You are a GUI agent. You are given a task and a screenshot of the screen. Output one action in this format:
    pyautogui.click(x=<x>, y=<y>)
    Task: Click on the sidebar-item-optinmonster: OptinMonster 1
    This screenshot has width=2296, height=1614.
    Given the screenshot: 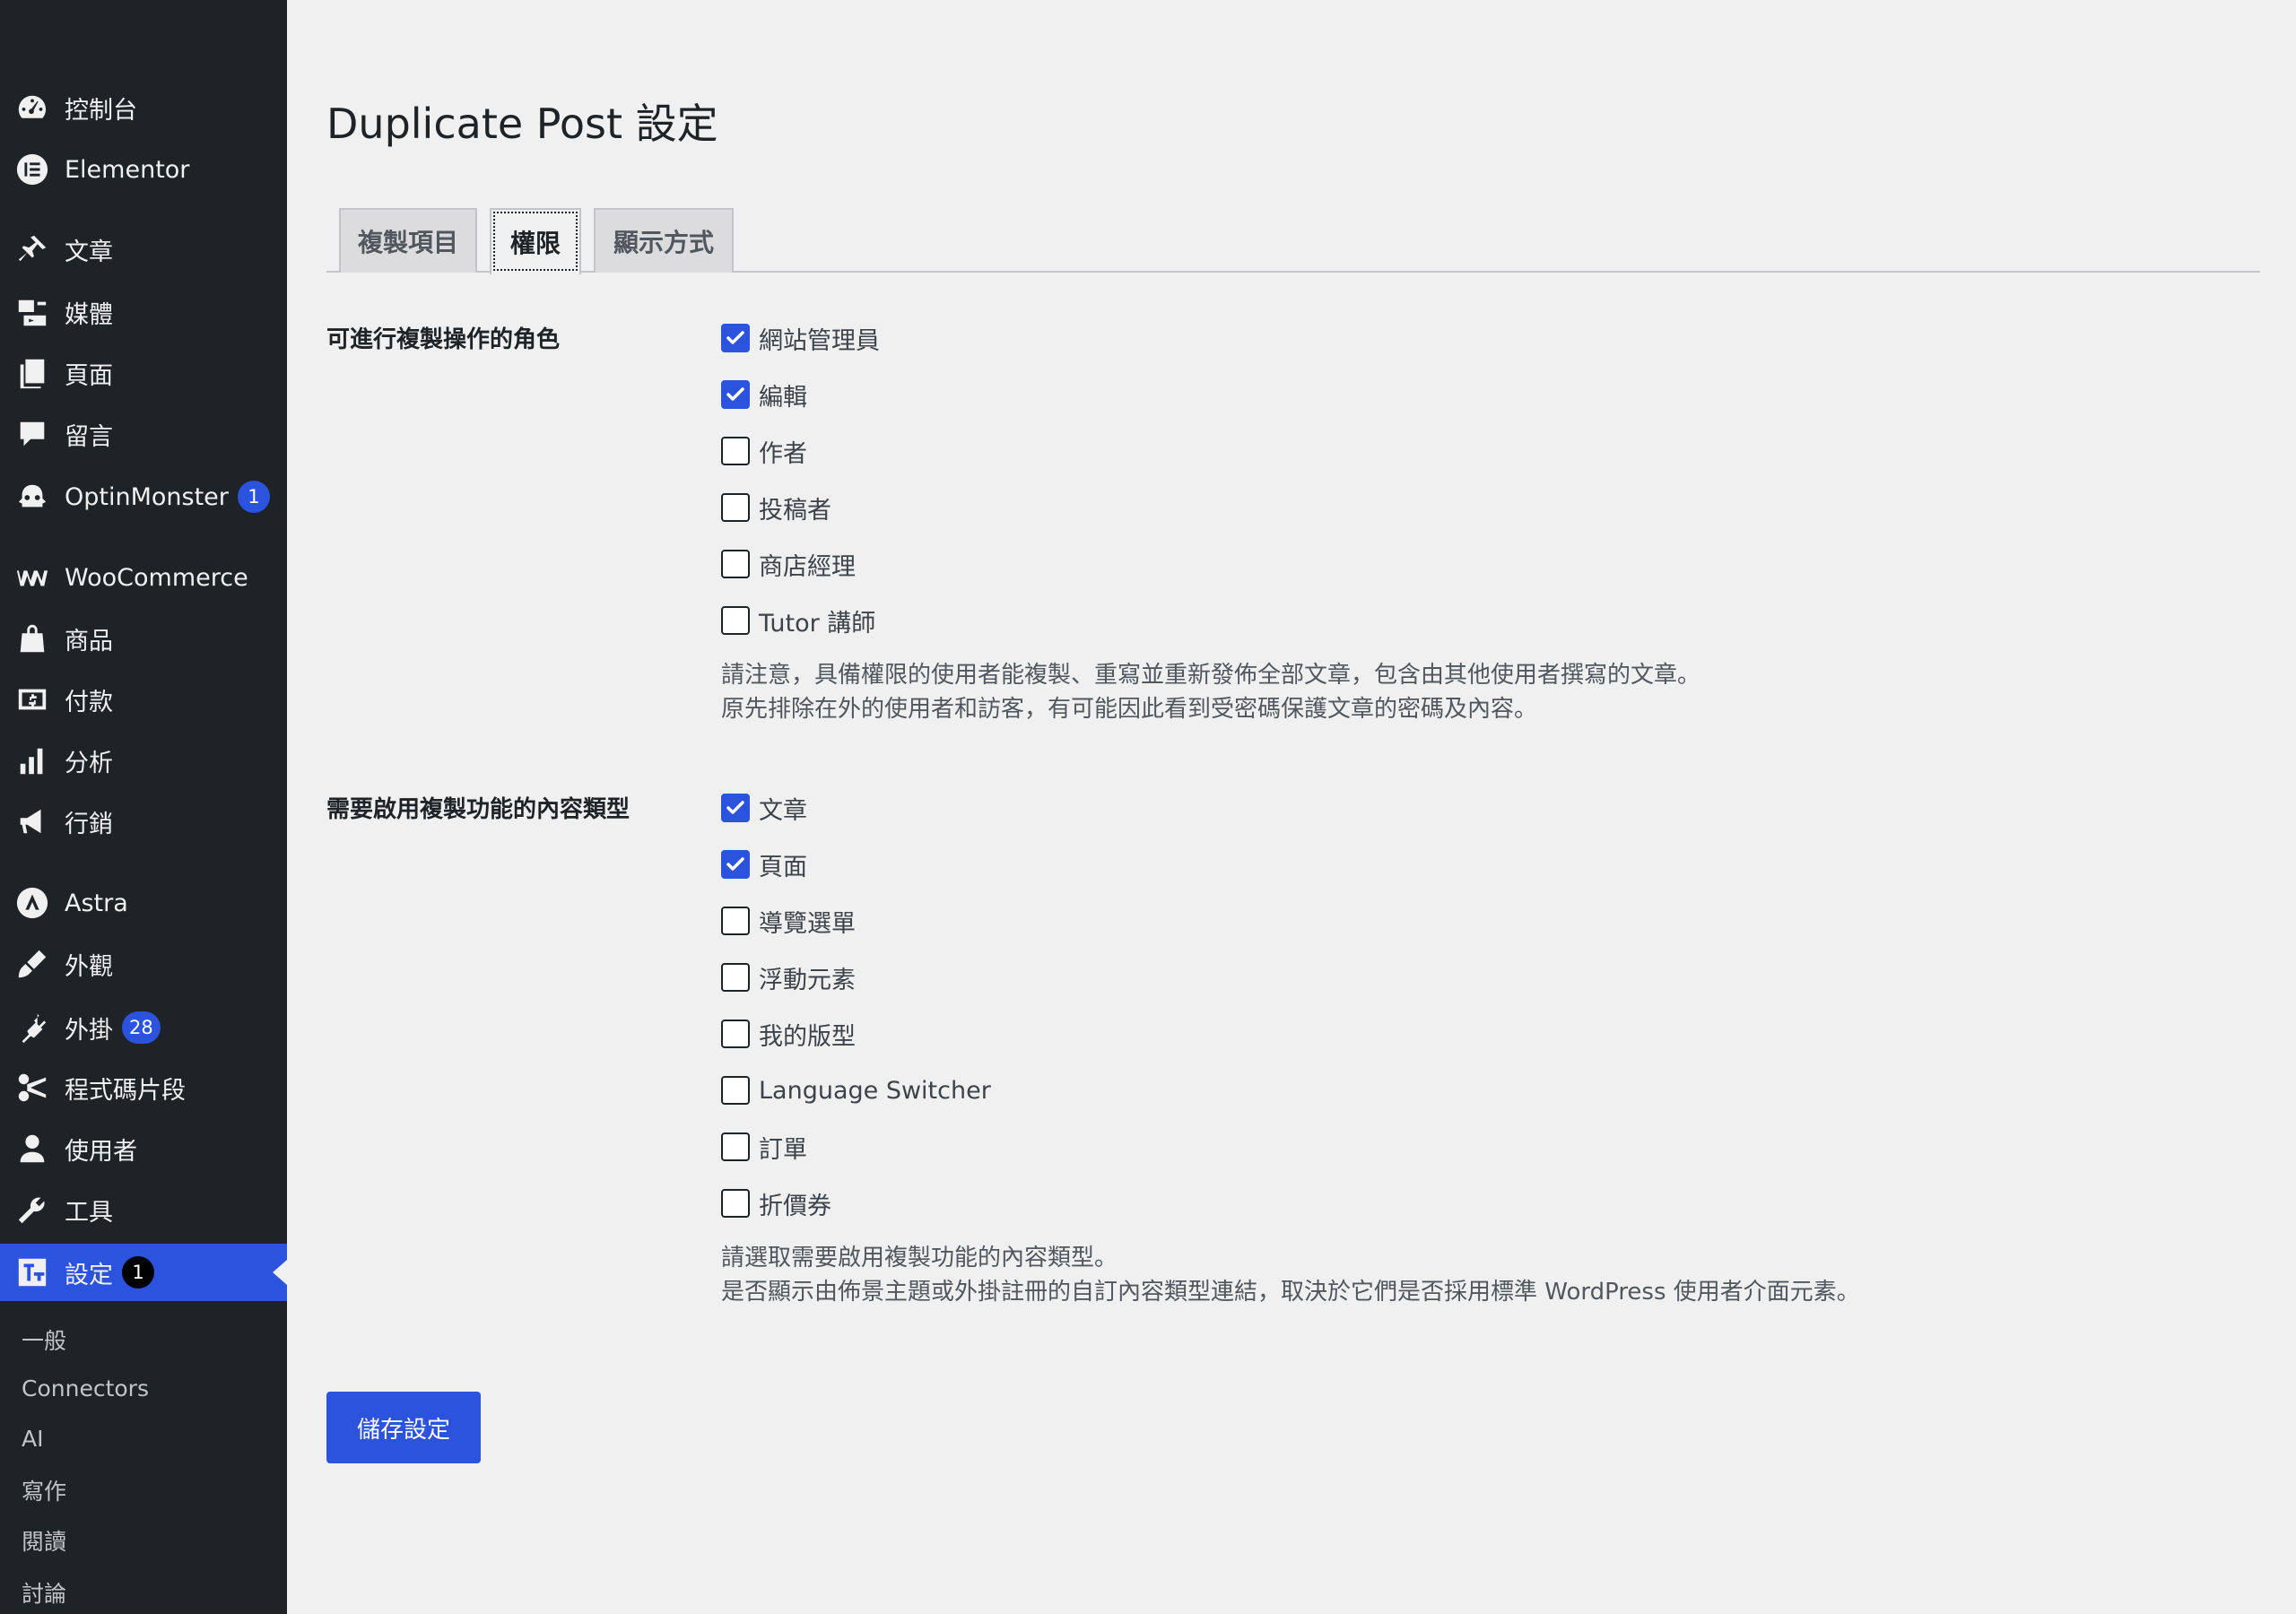 What is the action you would take?
    pyautogui.click(x=143, y=496)
    